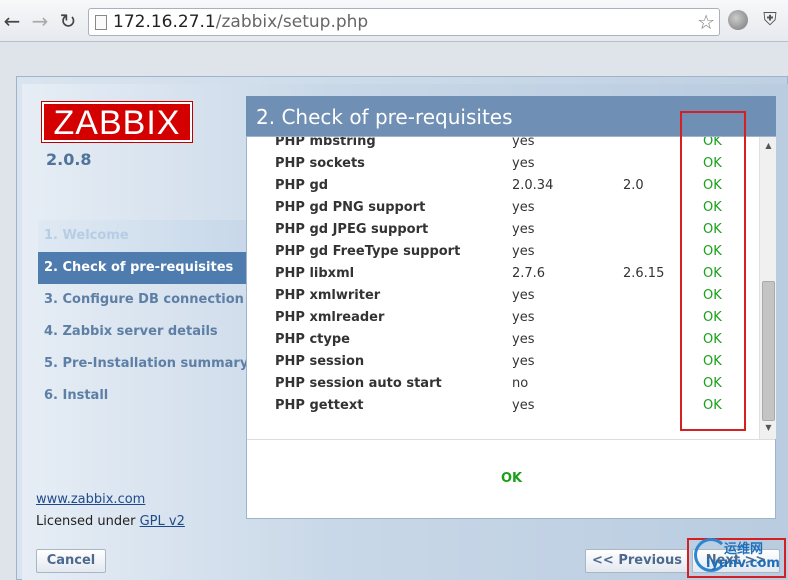 This screenshot has height=580, width=788. What do you see at coordinates (302, 185) in the screenshot?
I see `requirement-name: PHP gd` at bounding box center [302, 185].